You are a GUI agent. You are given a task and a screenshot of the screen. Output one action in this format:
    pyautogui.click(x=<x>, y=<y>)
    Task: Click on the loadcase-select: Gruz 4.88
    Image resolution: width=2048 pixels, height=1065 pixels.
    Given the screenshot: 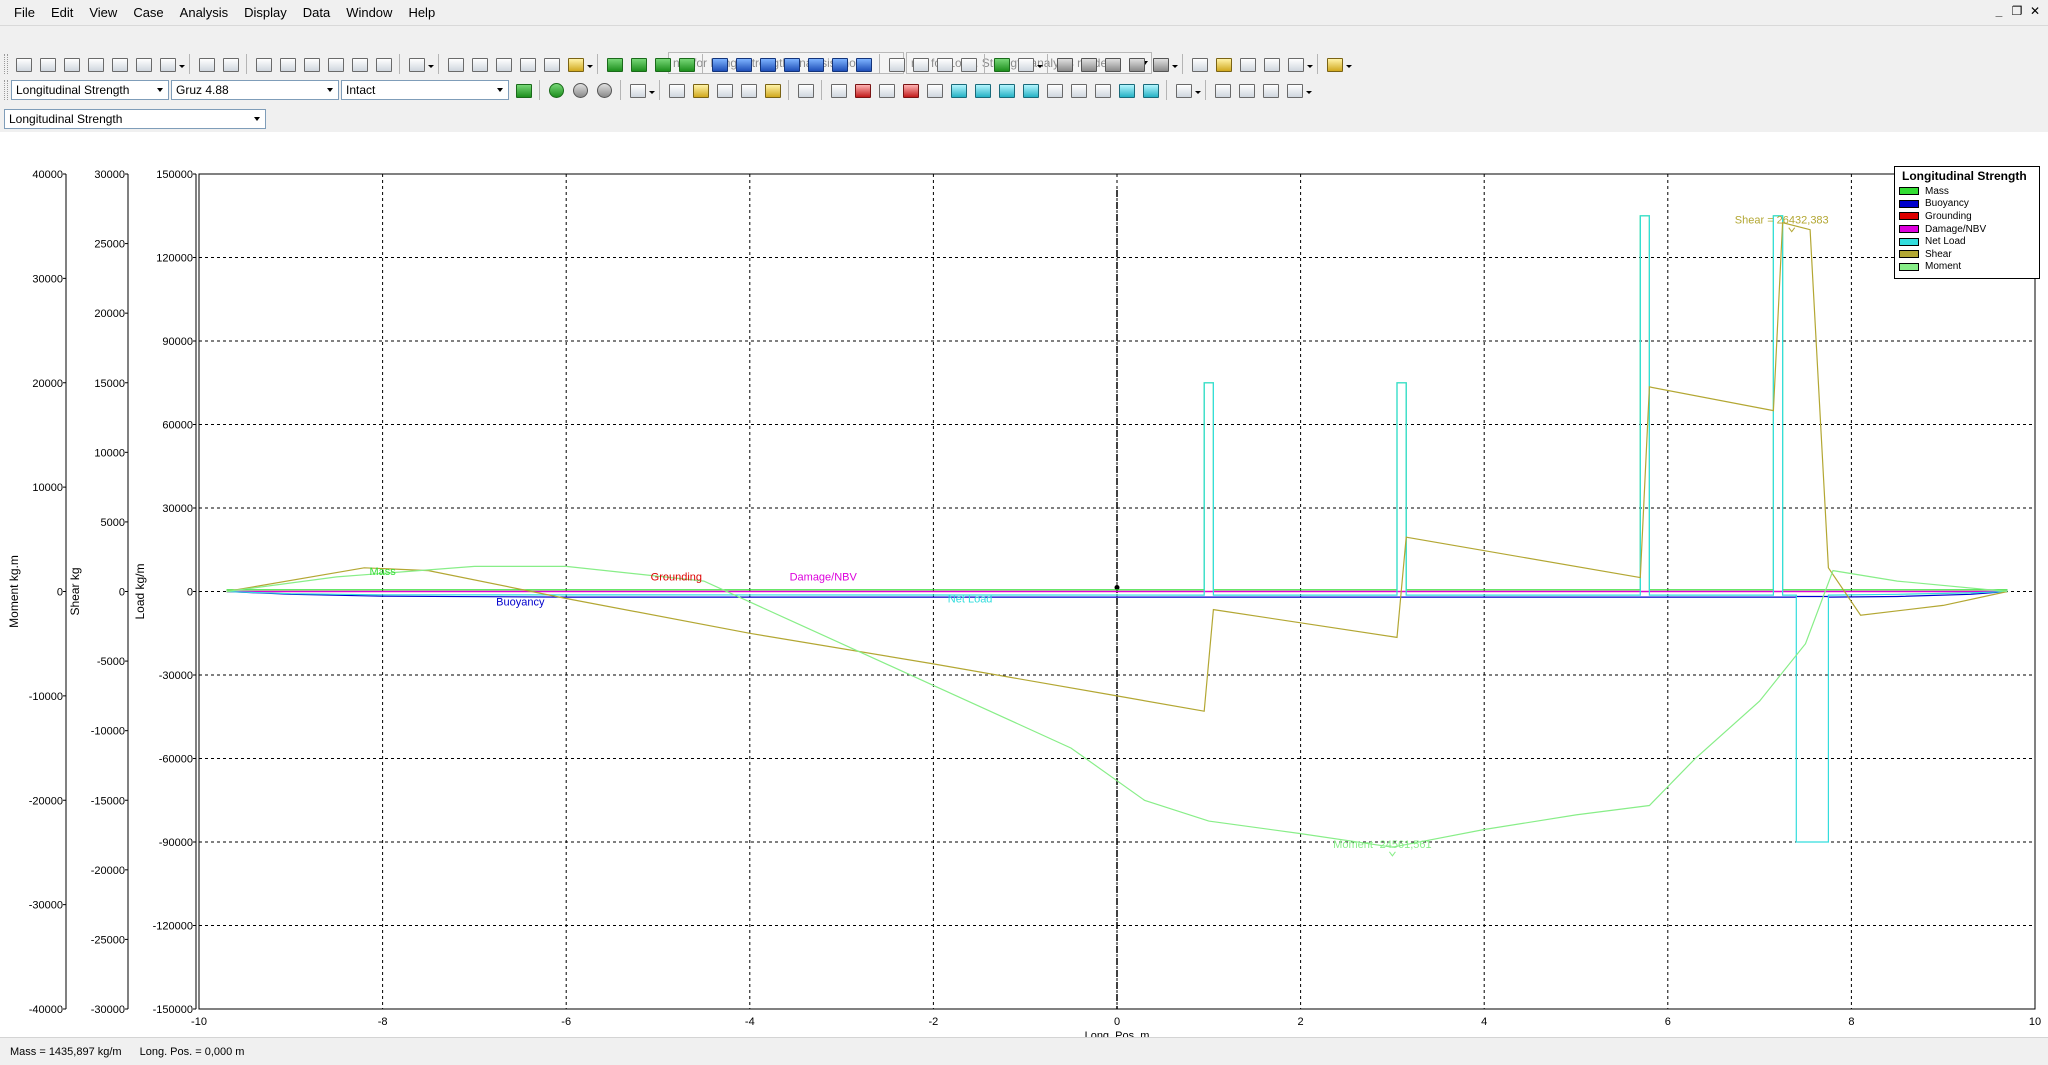 What is the action you would take?
    pyautogui.click(x=255, y=90)
    